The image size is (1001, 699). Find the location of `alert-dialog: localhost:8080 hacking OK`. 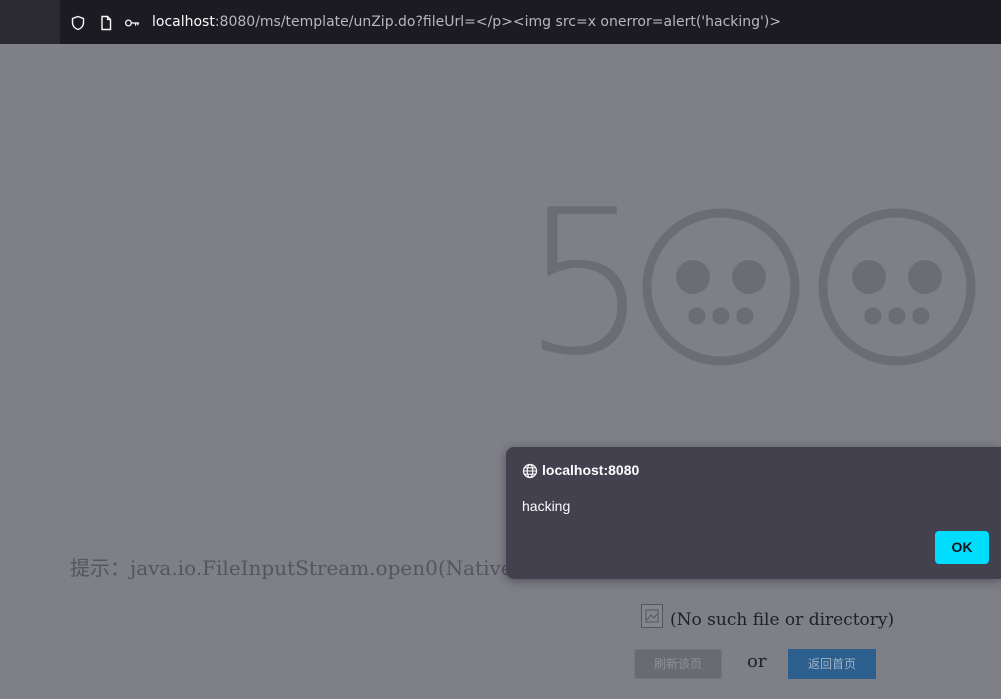

alert-dialog: localhost:8080 hacking OK is located at coordinates (753, 513).